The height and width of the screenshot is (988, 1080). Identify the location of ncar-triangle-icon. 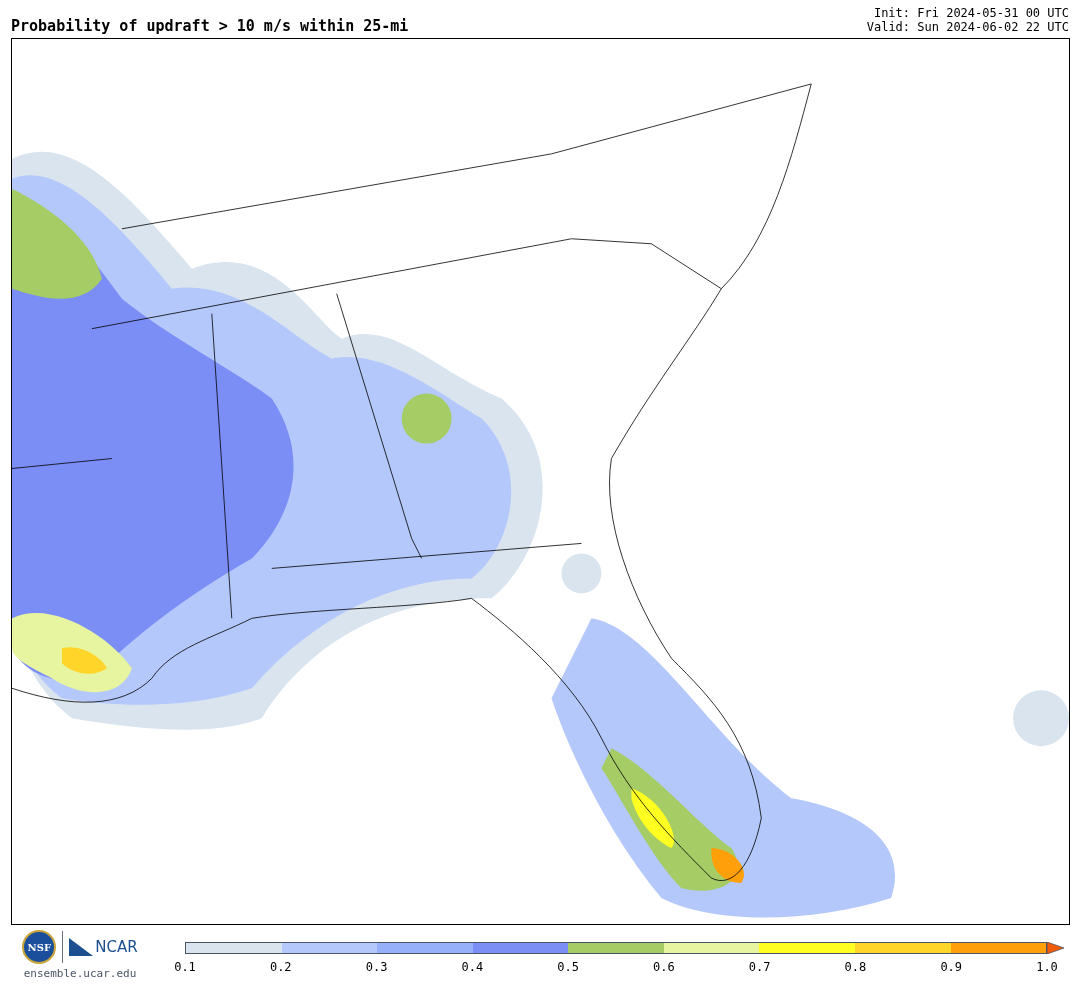
(81, 947).